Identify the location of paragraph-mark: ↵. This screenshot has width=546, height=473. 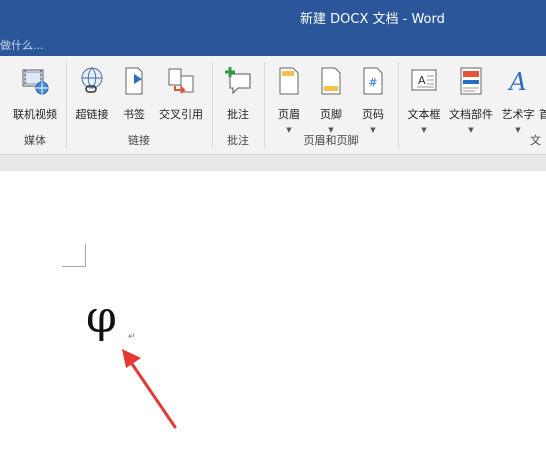
(132, 337).